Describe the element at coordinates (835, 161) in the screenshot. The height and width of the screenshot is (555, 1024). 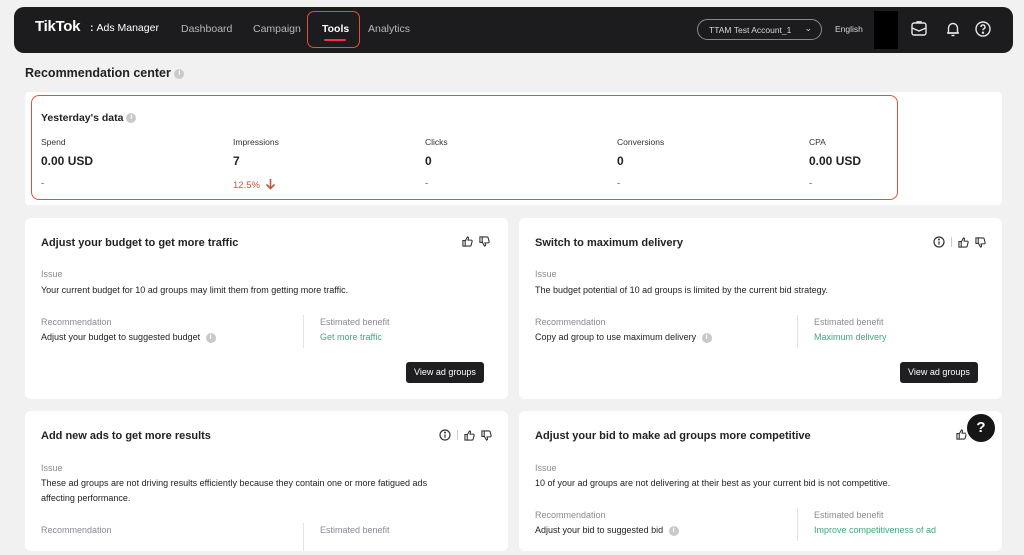
I see `metric-cpa-value: 0.00 USD` at that location.